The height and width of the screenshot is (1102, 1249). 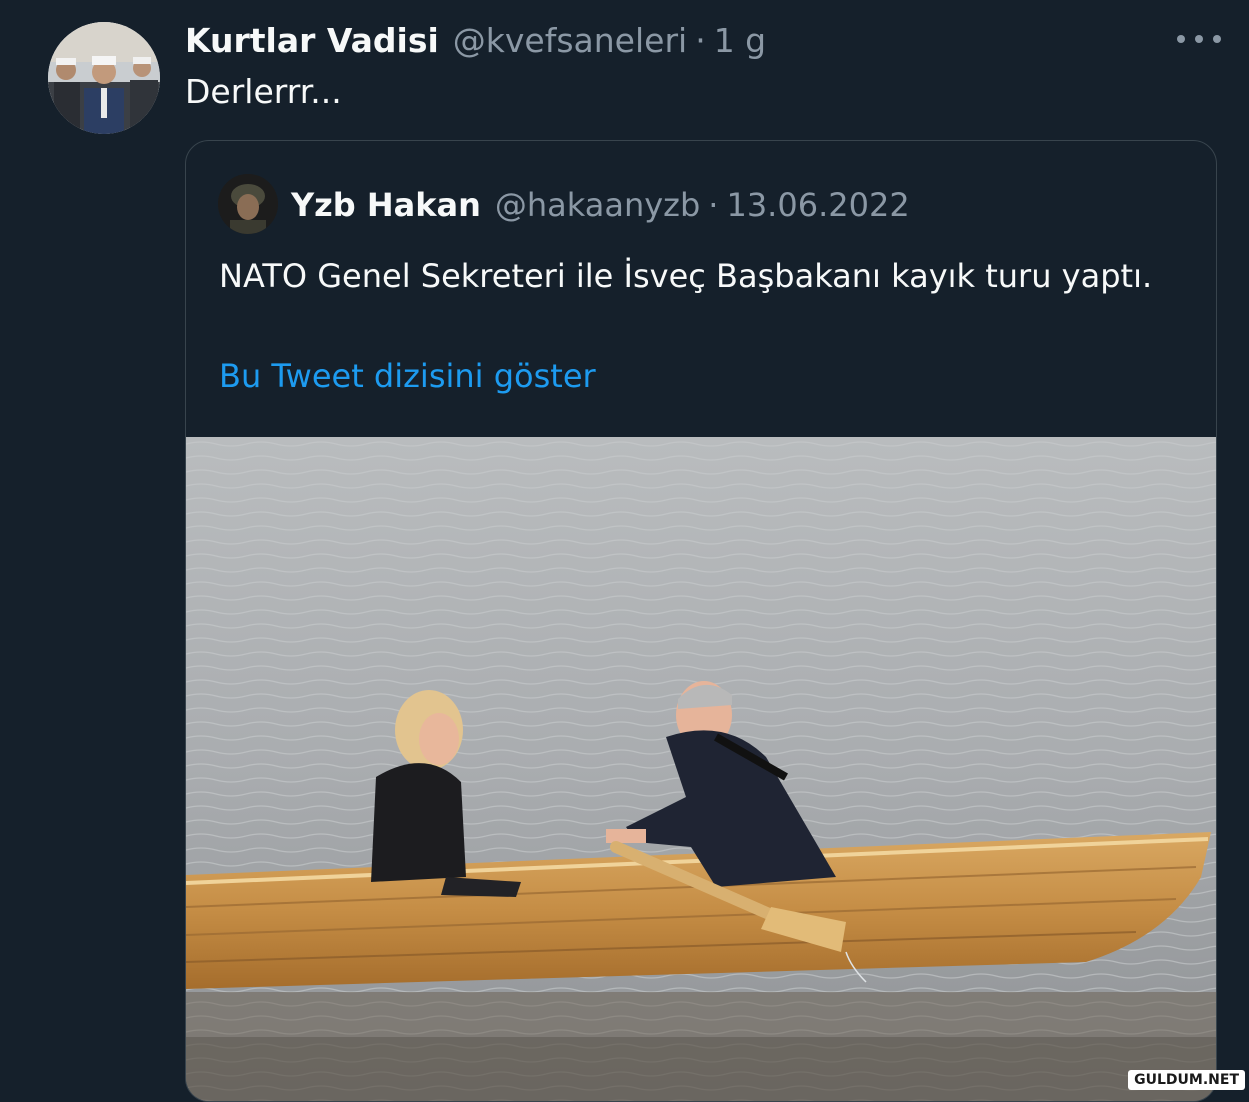 I want to click on author-handle: @kvefsaneleri, so click(x=570, y=40).